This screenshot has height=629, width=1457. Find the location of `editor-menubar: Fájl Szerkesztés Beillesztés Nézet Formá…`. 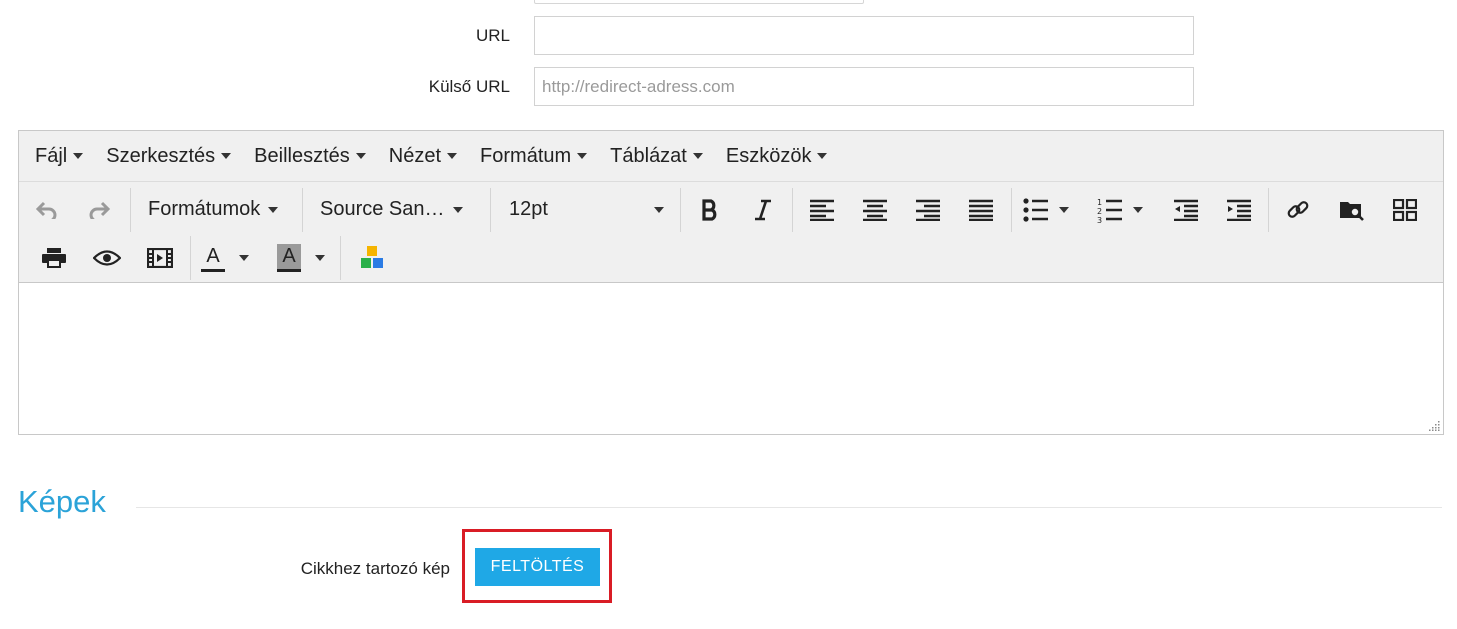

editor-menubar: Fájl Szerkesztés Beillesztés Nézet Formá… is located at coordinates (731, 156).